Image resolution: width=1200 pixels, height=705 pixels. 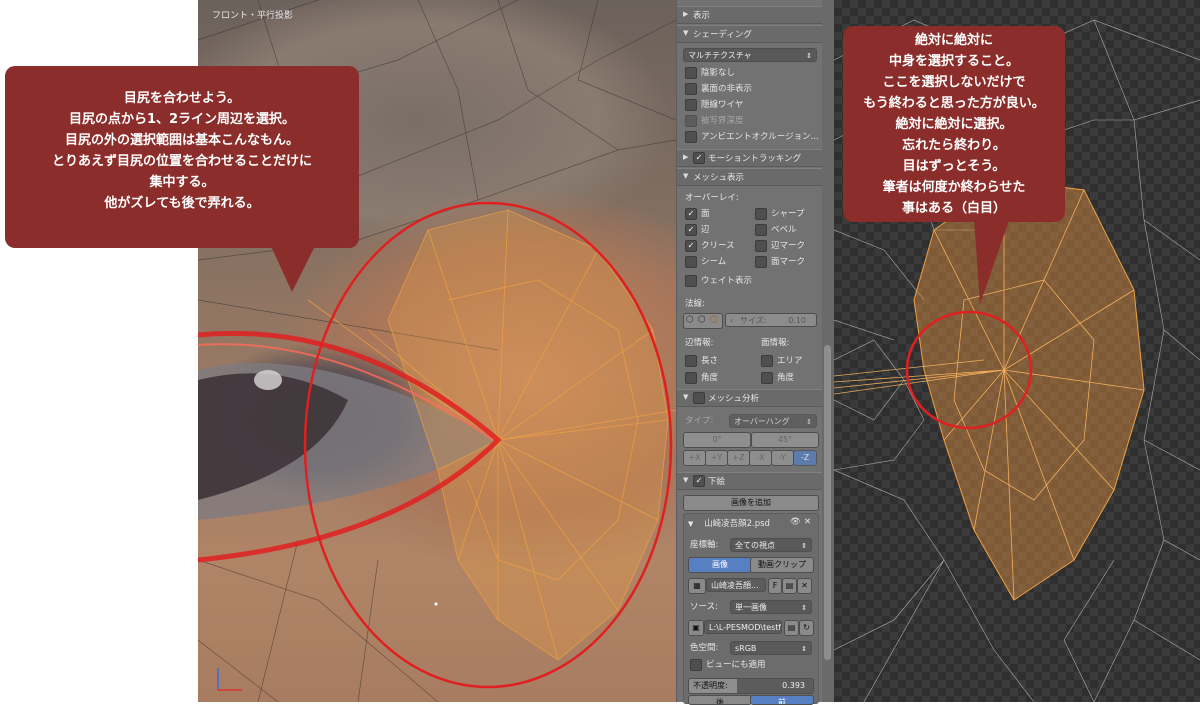 What do you see at coordinates (728, 665) in the screenshot?
I see `view-transform-toggle: ビューにも適用` at bounding box center [728, 665].